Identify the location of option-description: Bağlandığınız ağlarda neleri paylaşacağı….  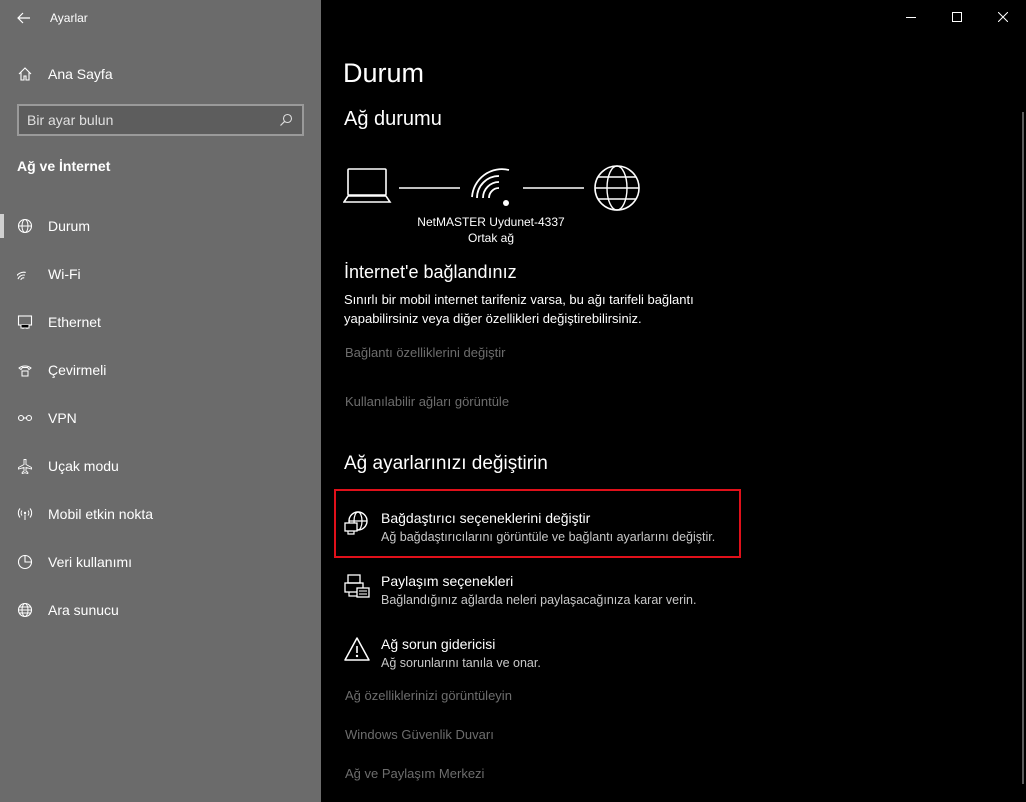
(539, 600).